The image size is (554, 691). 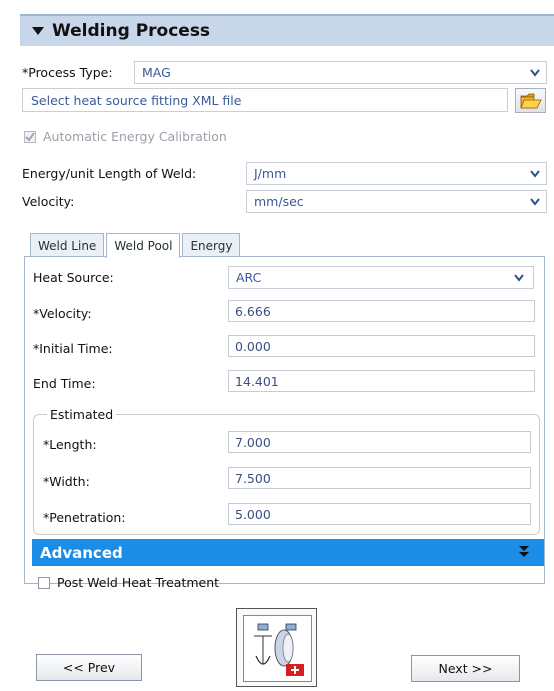 I want to click on section-title: Welding Process, so click(x=131, y=31).